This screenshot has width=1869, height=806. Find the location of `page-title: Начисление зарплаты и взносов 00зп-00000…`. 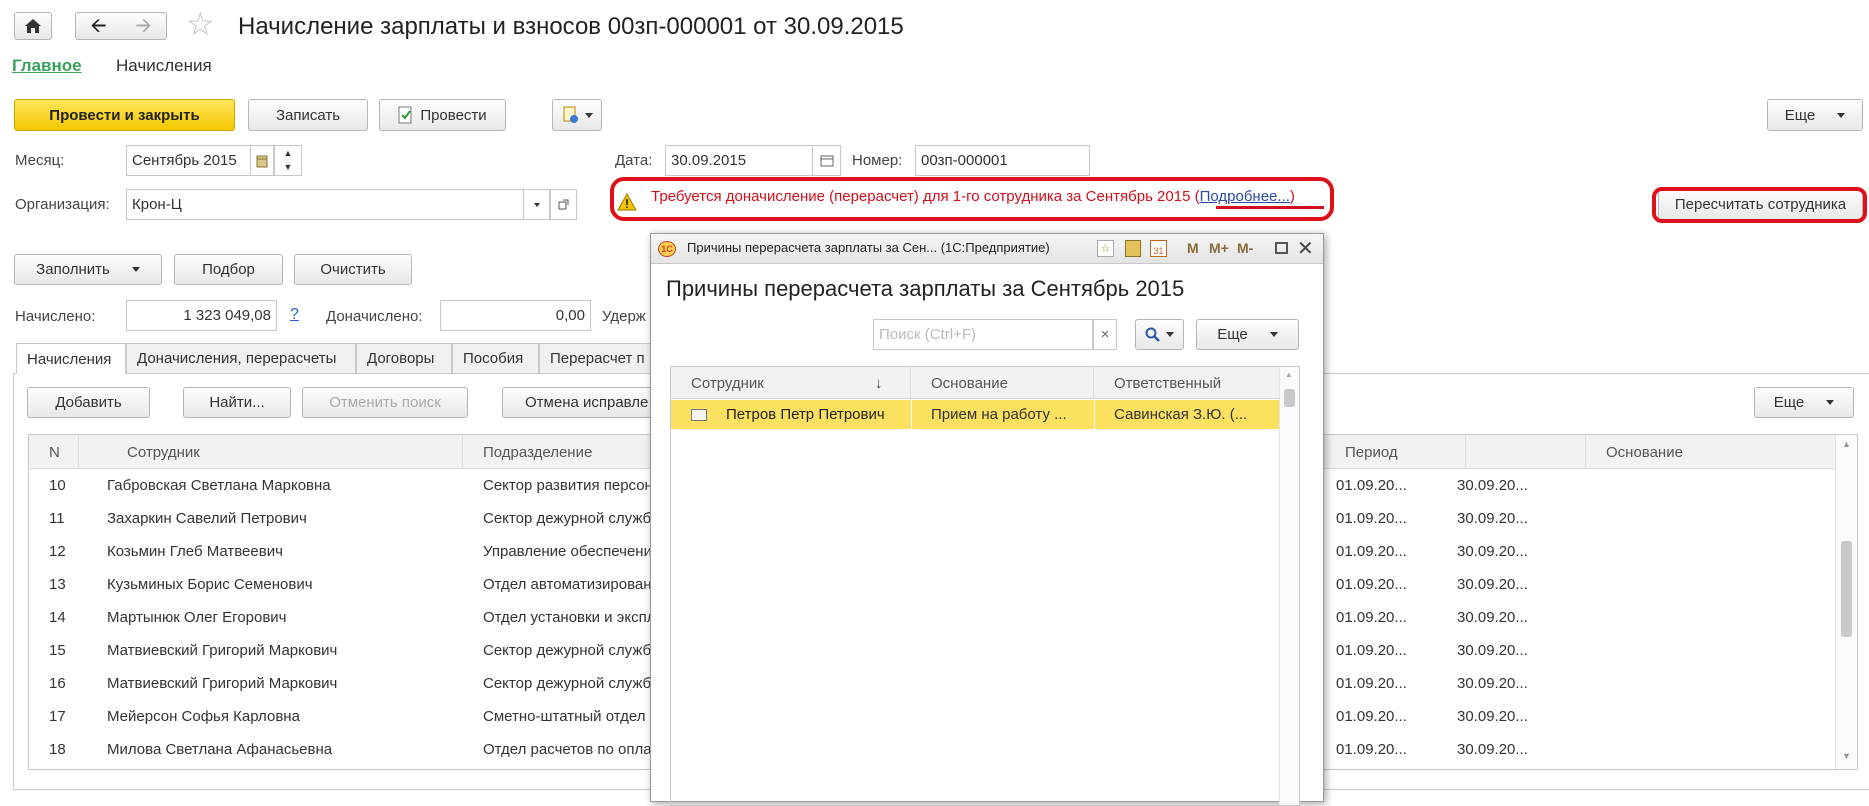

page-title: Начисление зарплаты и взносов 00зп-00000… is located at coordinates (571, 26).